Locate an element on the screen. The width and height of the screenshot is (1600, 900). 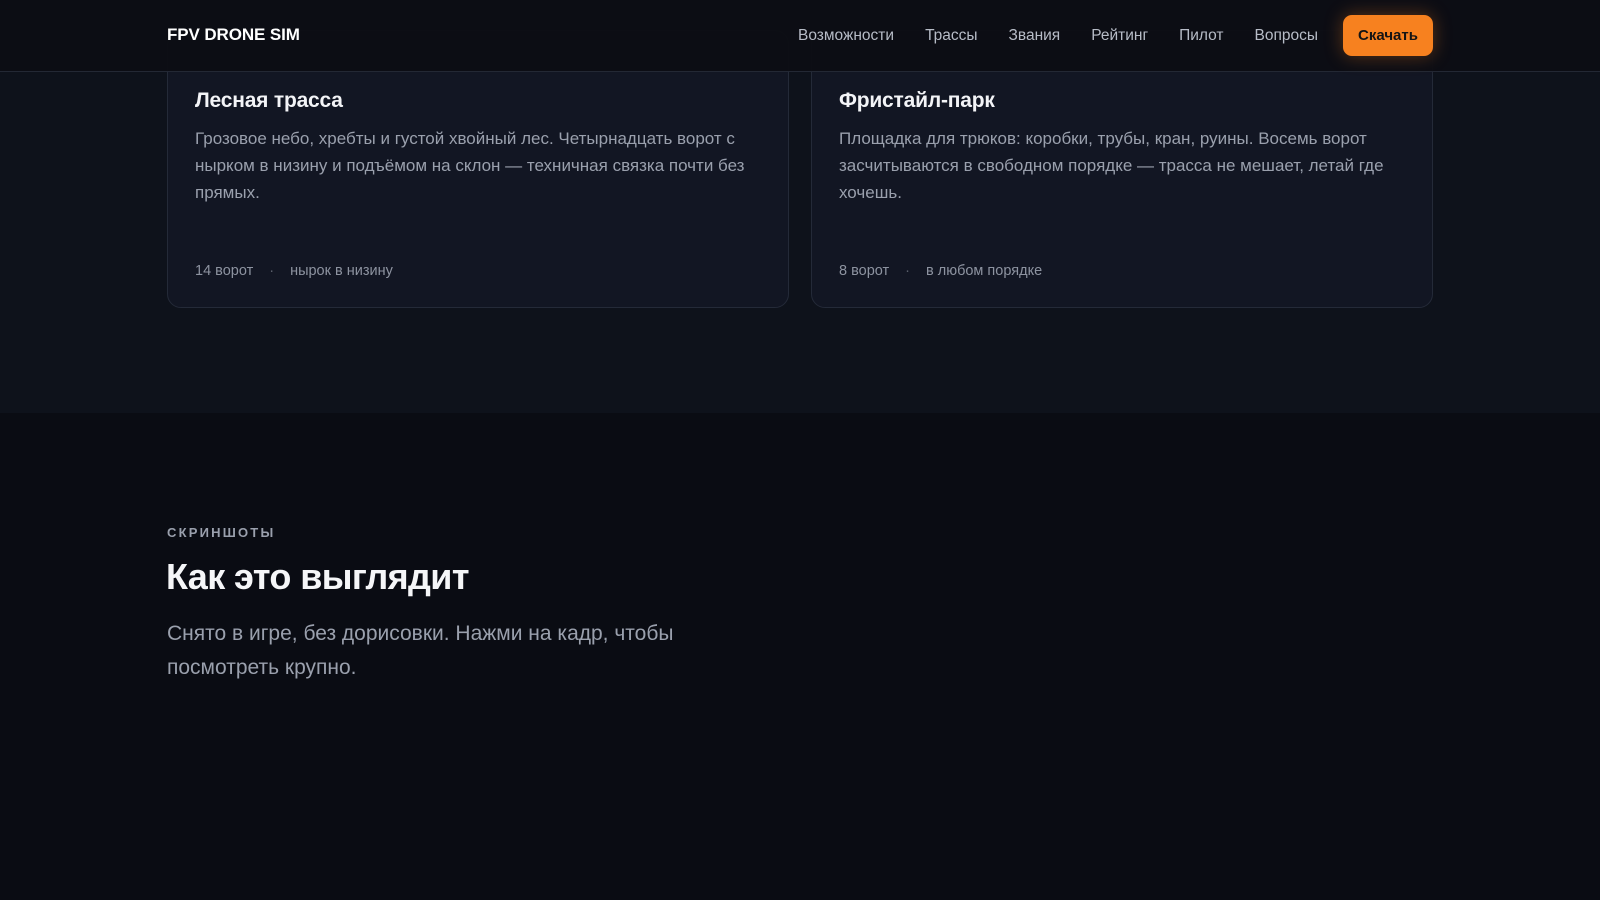
track-card-title: Лесная трасса is located at coordinates (269, 100).